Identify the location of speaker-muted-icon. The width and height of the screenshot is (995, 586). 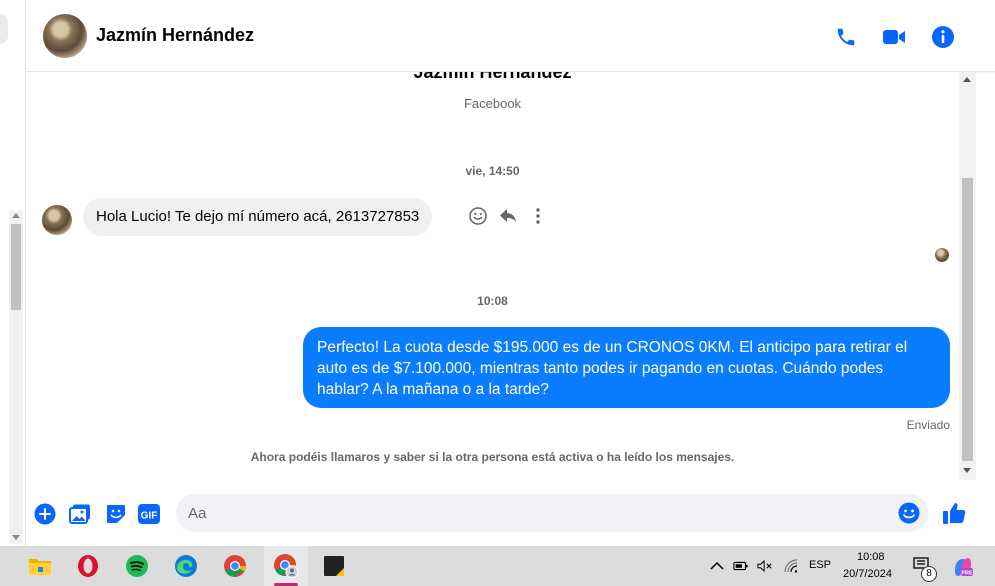
(765, 566).